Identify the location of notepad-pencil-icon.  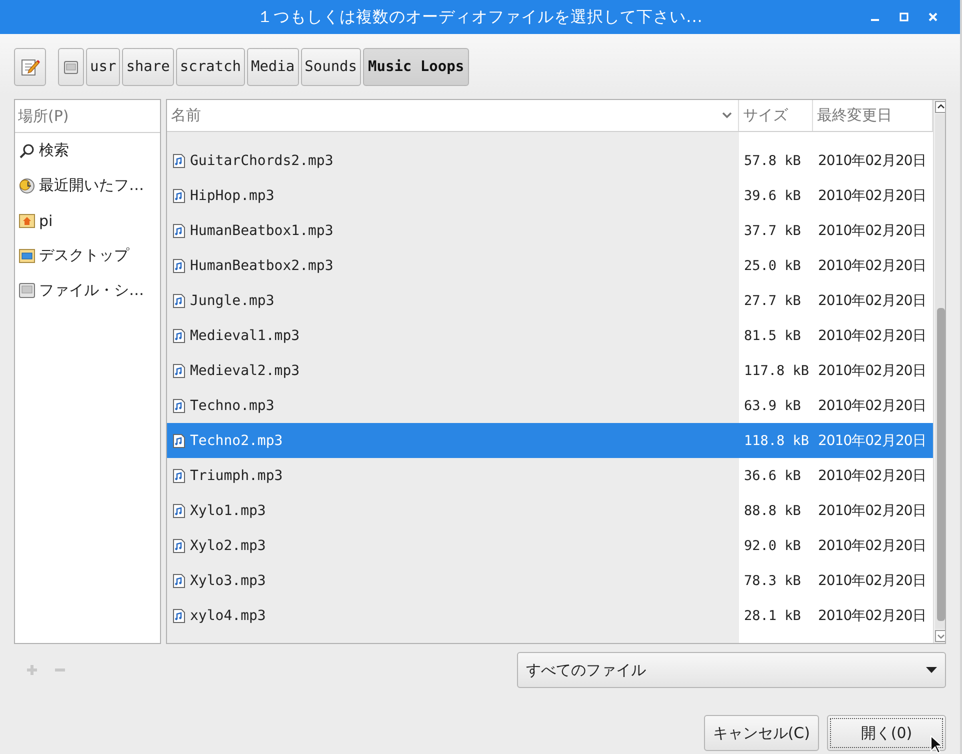
(30, 67).